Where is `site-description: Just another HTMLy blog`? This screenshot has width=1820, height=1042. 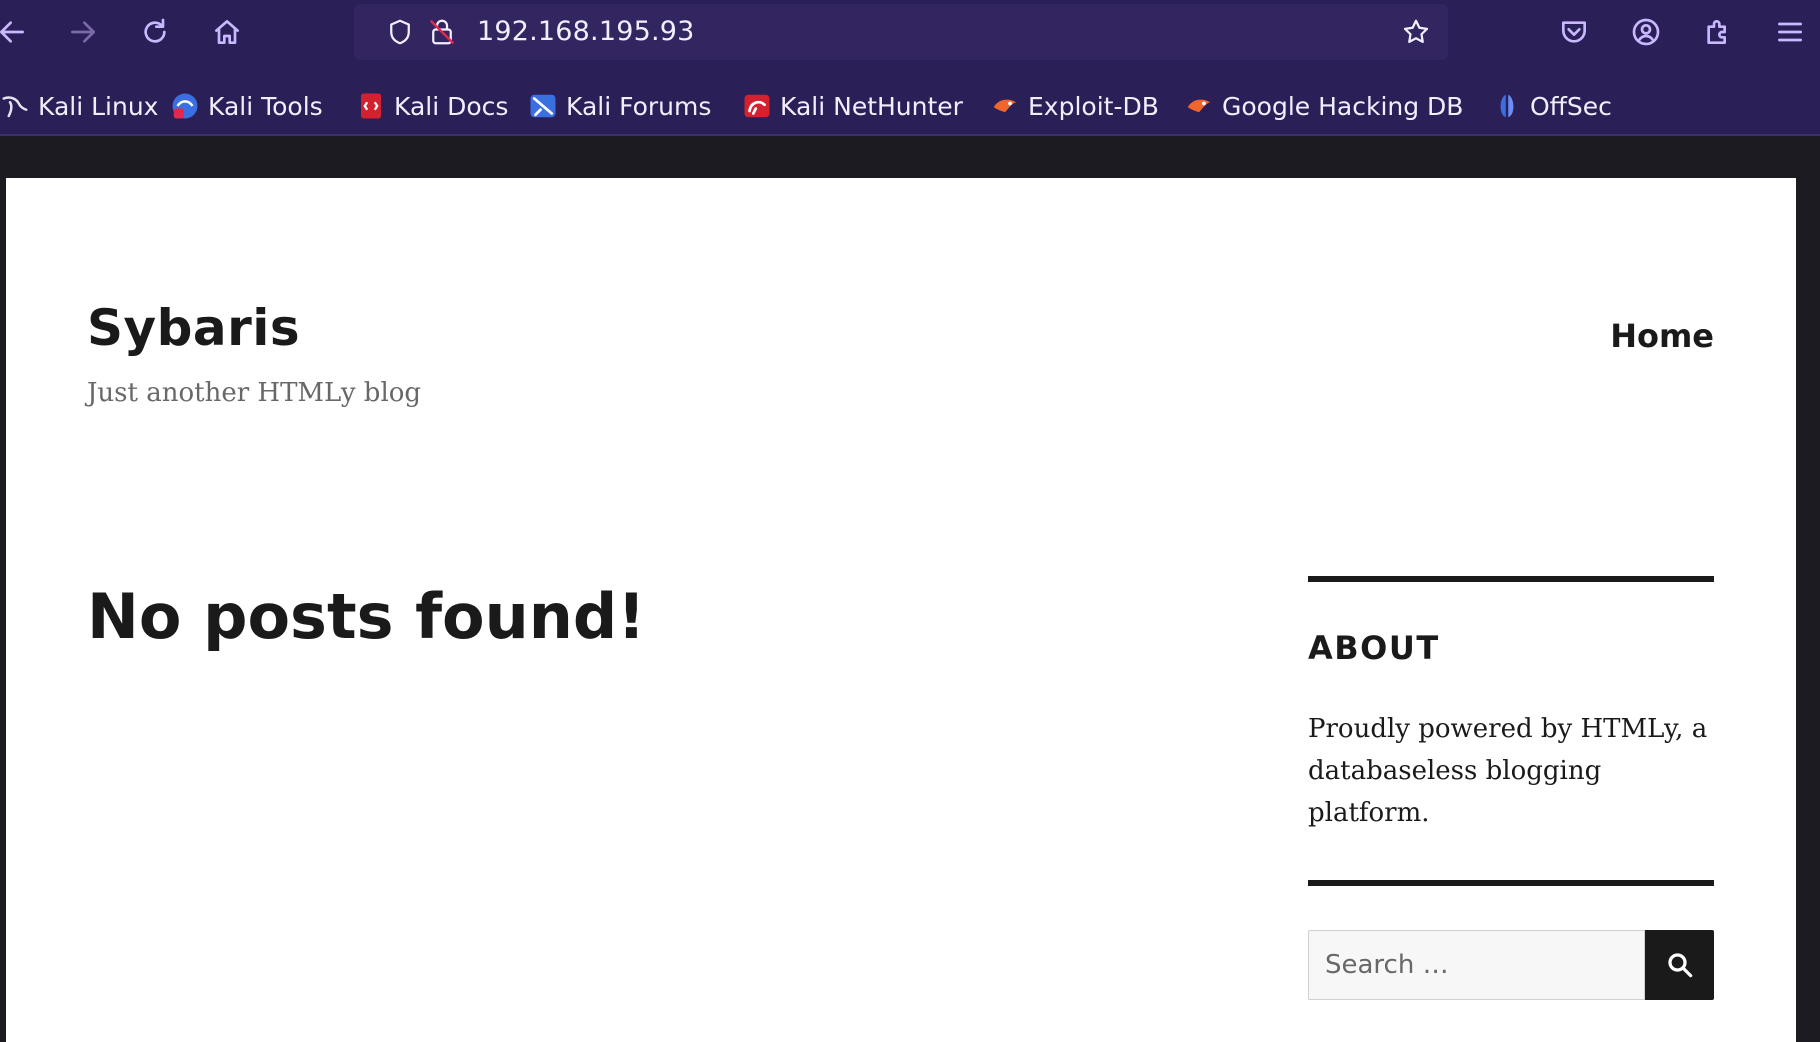 site-description: Just another HTMLy blog is located at coordinates (254, 393).